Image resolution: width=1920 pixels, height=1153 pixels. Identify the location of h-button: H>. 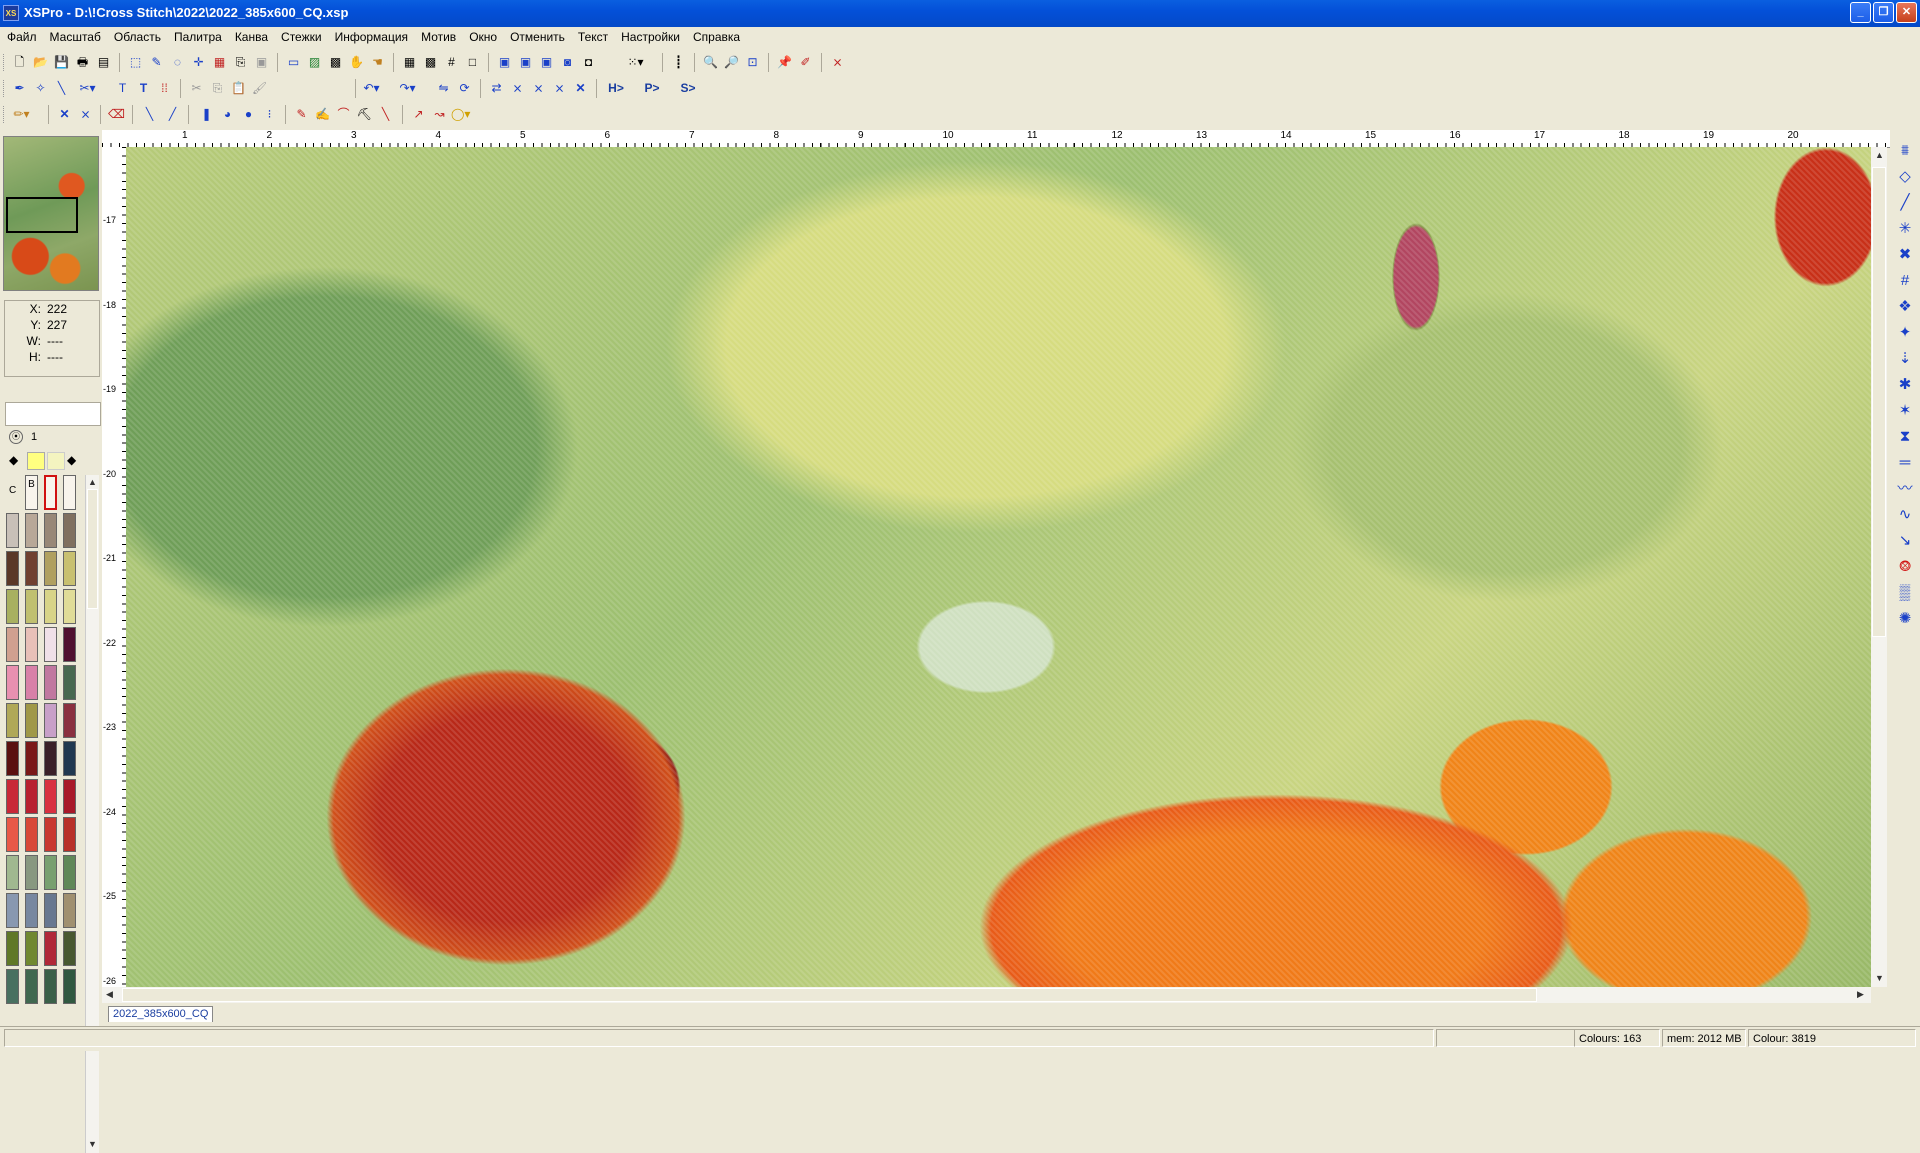
(616, 88).